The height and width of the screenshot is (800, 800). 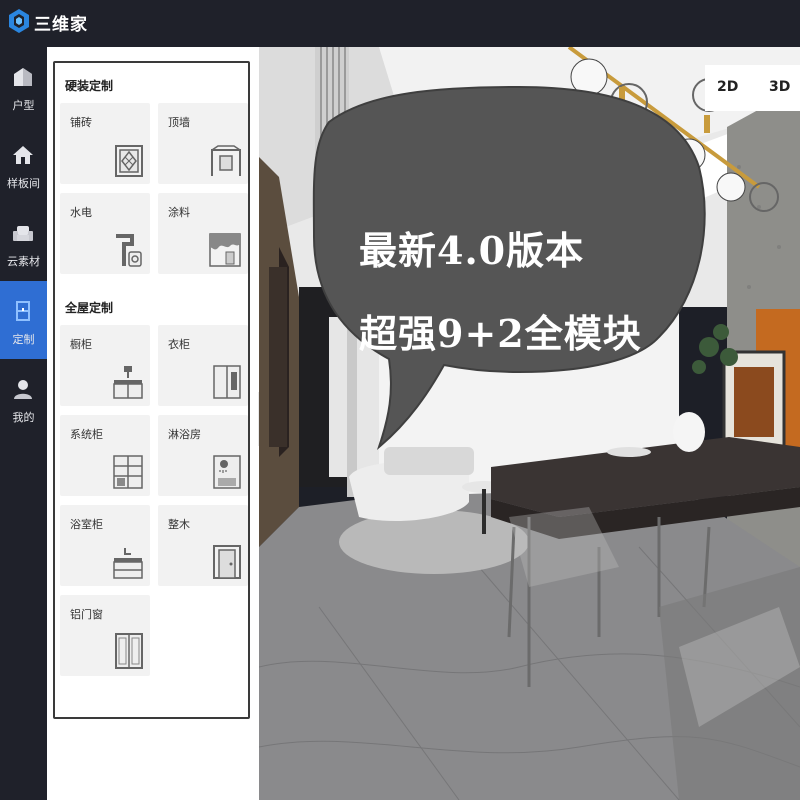 What do you see at coordinates (105, 455) in the screenshot?
I see `tile-system-cabinet: 系统柜` at bounding box center [105, 455].